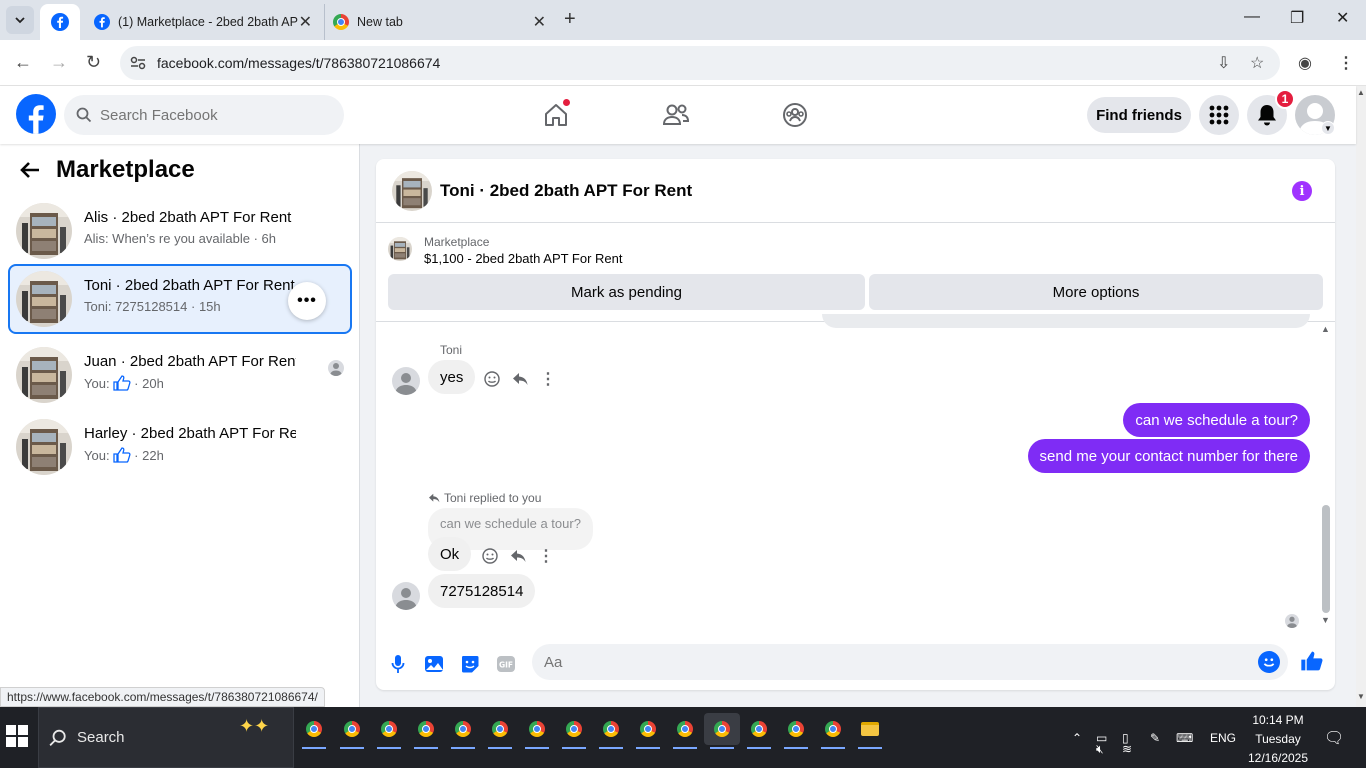  What do you see at coordinates (870, 748) in the screenshot?
I see `running-indicator` at bounding box center [870, 748].